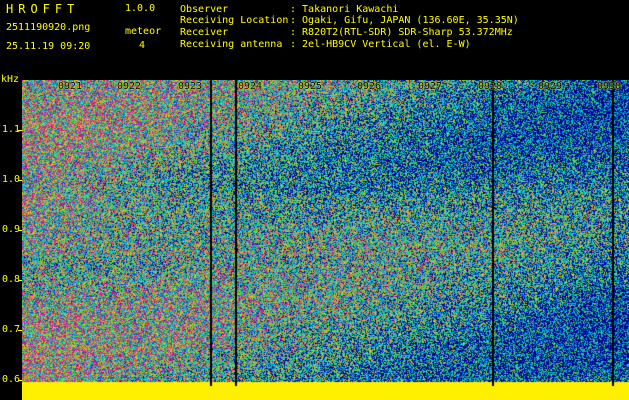 The height and width of the screenshot is (400, 629). What do you see at coordinates (609, 86) in the screenshot?
I see `time-label: 0930` at bounding box center [609, 86].